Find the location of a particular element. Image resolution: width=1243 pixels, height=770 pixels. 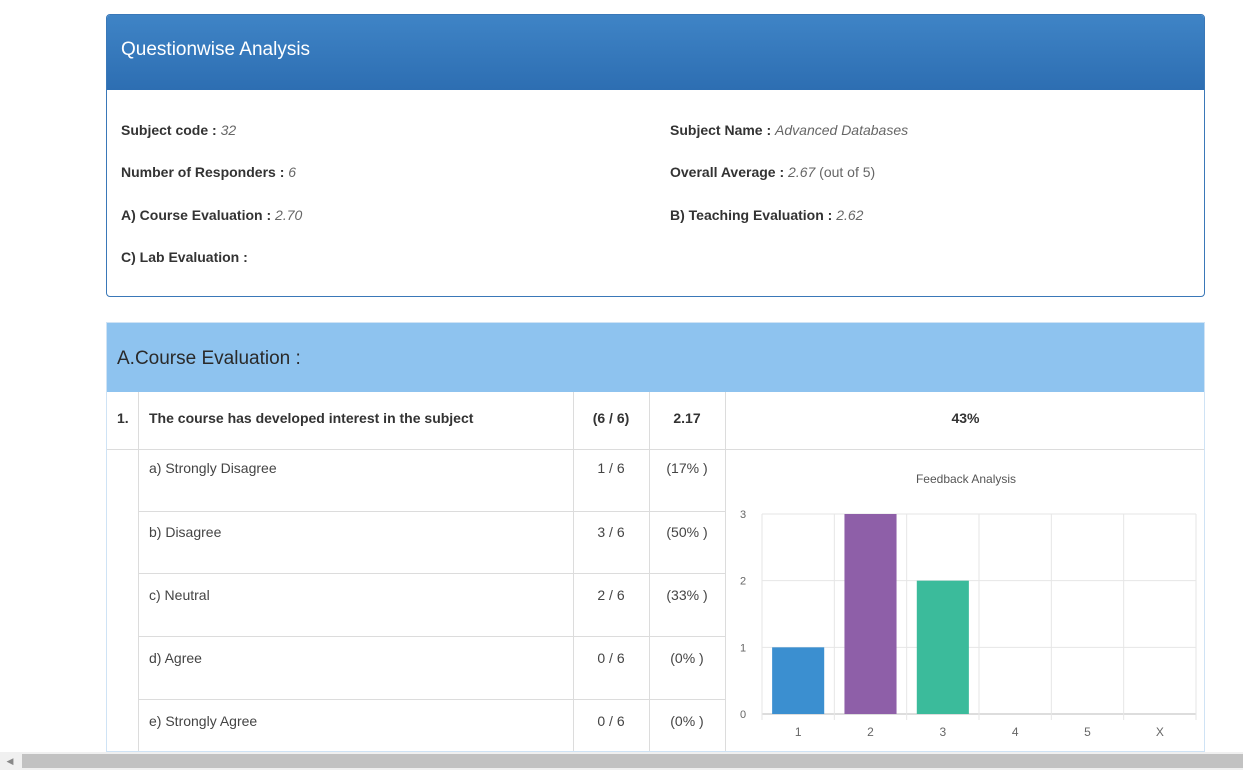

subject-code-row: Subject code : 32 is located at coordinates (178, 130).